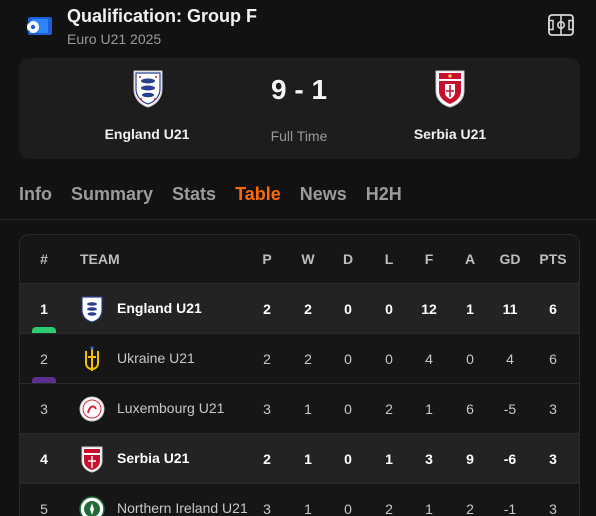 The height and width of the screenshot is (516, 596). What do you see at coordinates (44, 308) in the screenshot?
I see `row-rank: 1` at bounding box center [44, 308].